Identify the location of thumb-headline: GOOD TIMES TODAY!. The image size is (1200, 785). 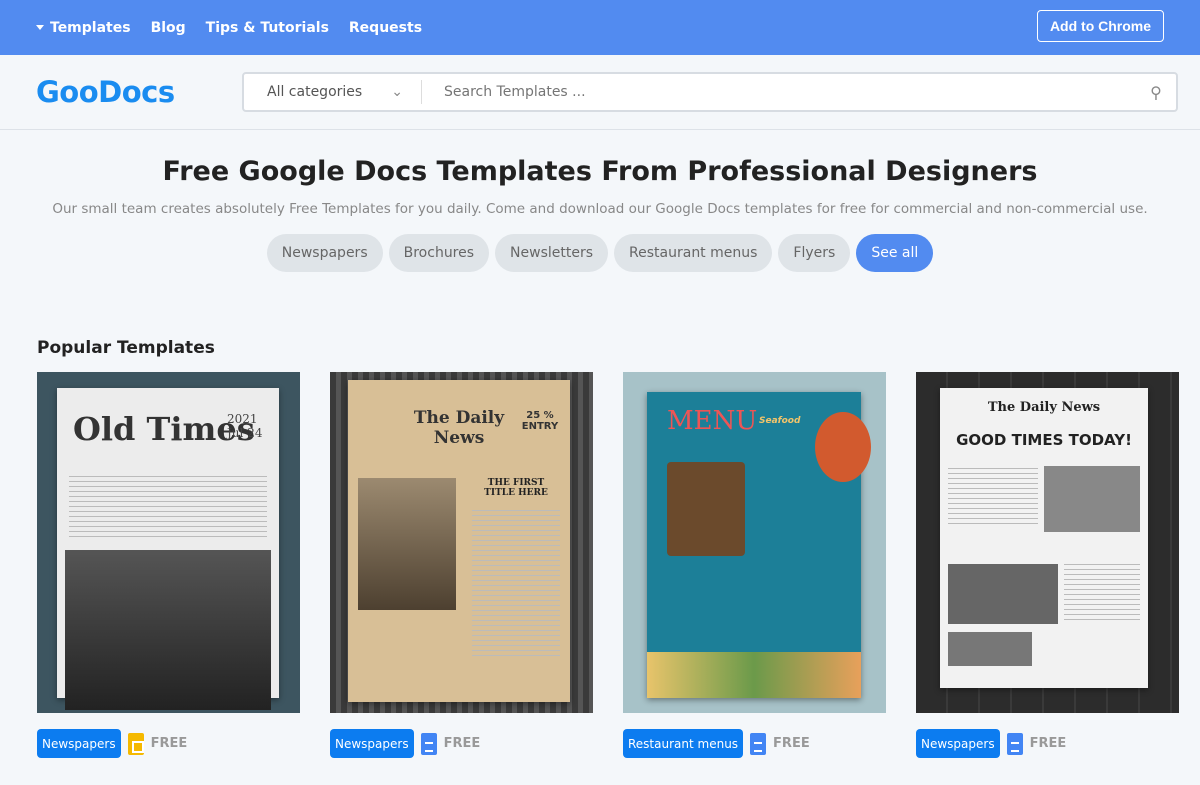
(1044, 440).